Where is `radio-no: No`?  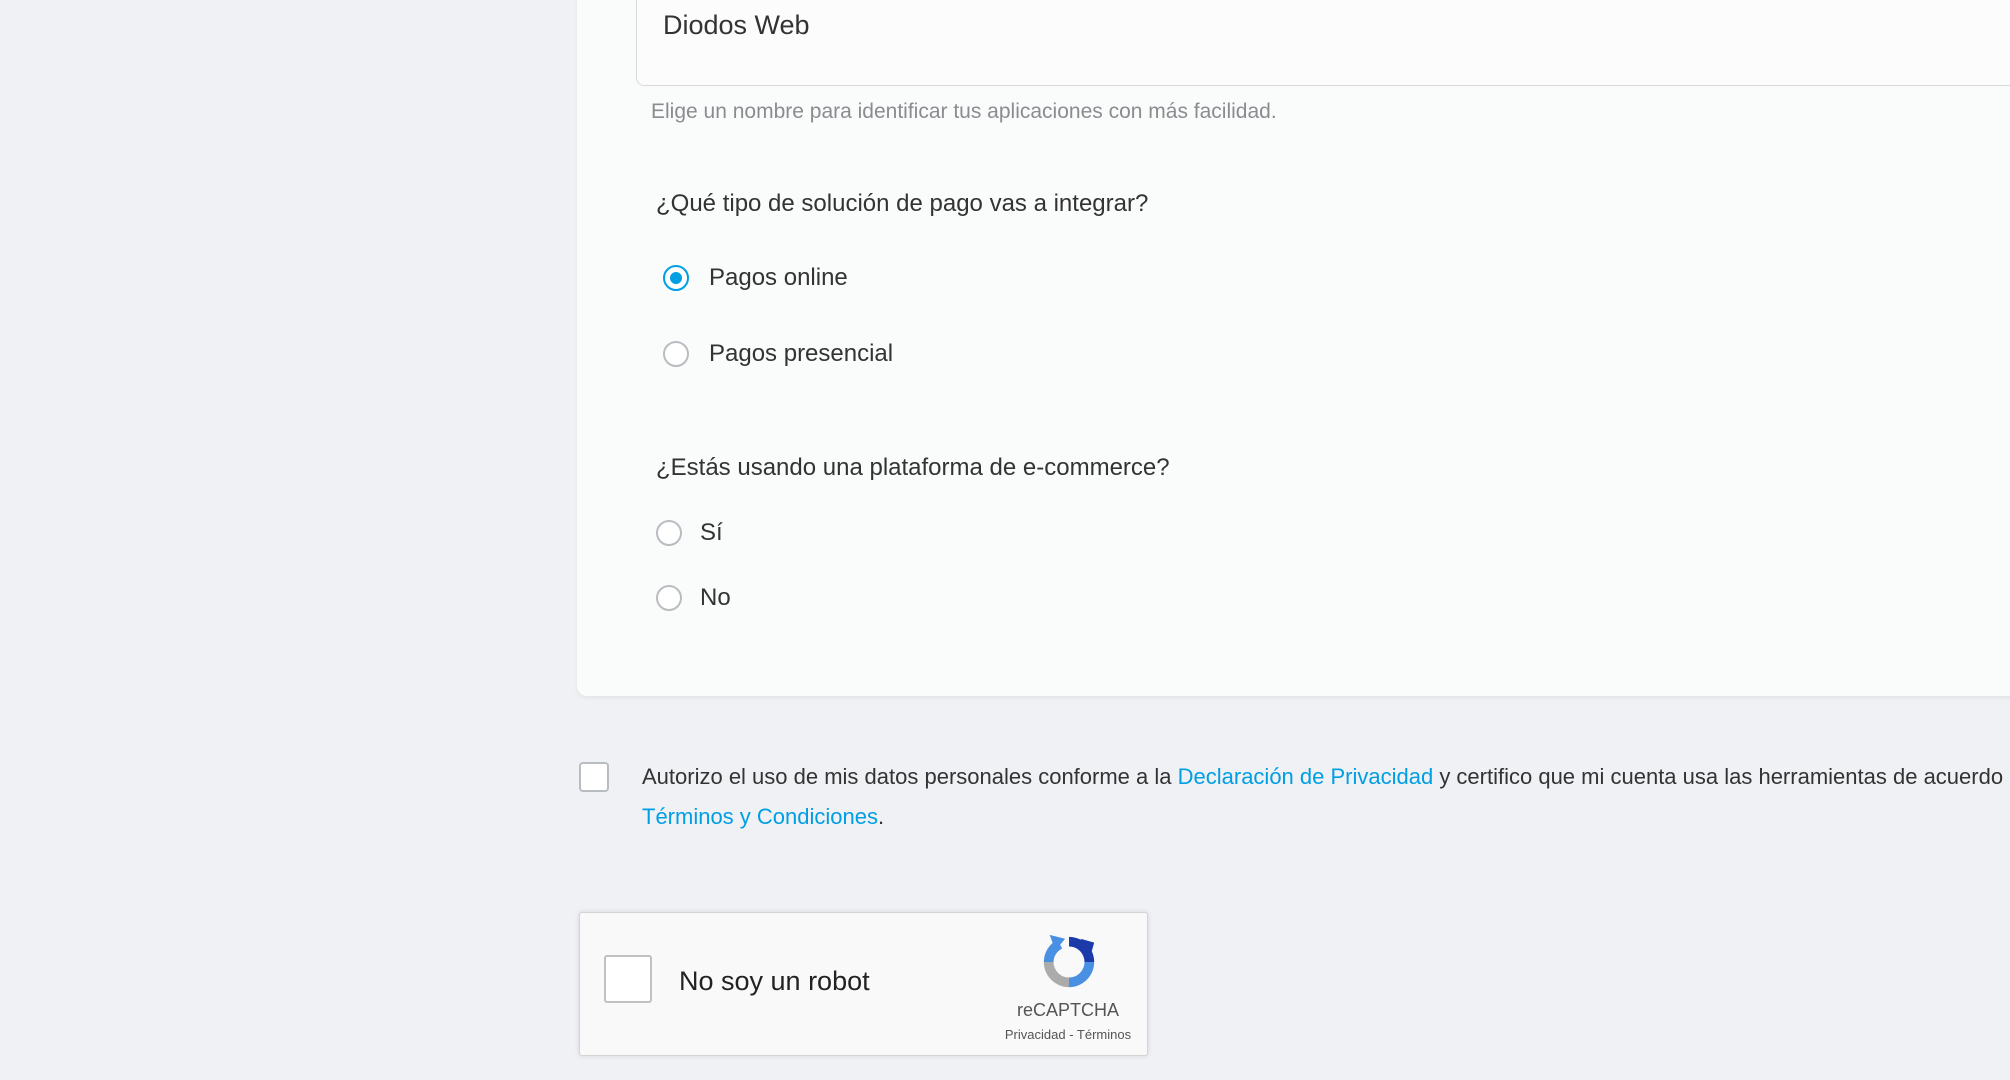
radio-no: No is located at coordinates (693, 598).